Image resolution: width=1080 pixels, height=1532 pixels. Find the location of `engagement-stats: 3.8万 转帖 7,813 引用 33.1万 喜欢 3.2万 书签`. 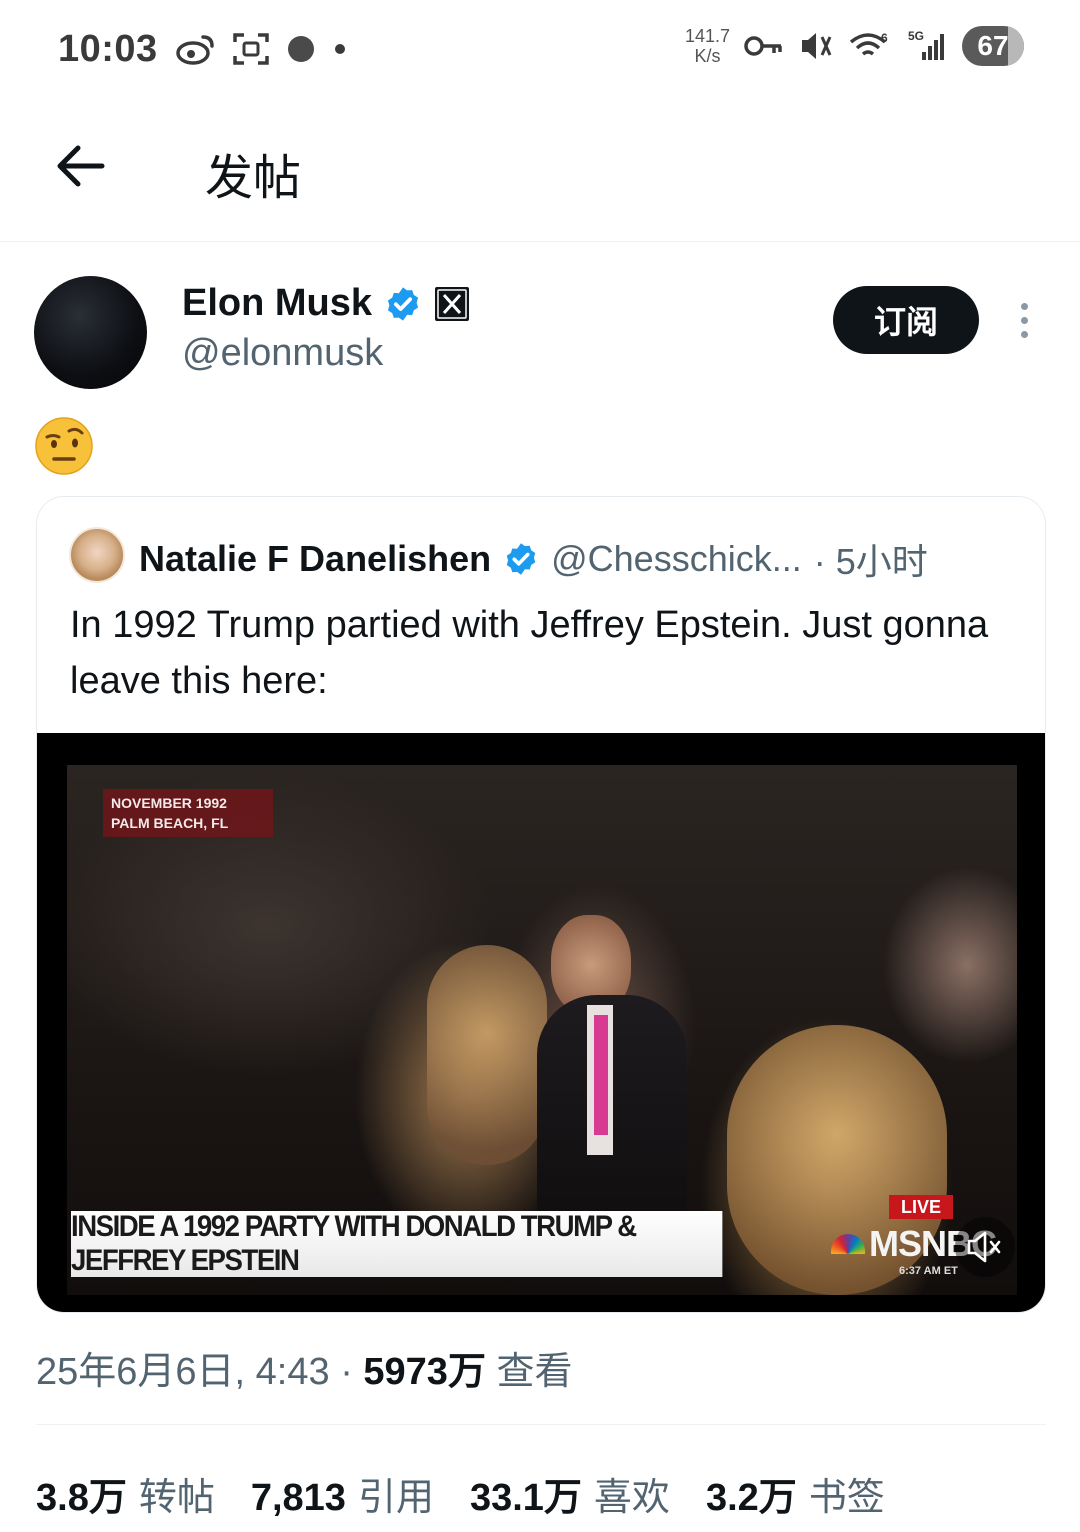

engagement-stats: 3.8万 转帖 7,813 引用 33.1万 喜欢 3.2万 书签 is located at coordinates (460, 1493).